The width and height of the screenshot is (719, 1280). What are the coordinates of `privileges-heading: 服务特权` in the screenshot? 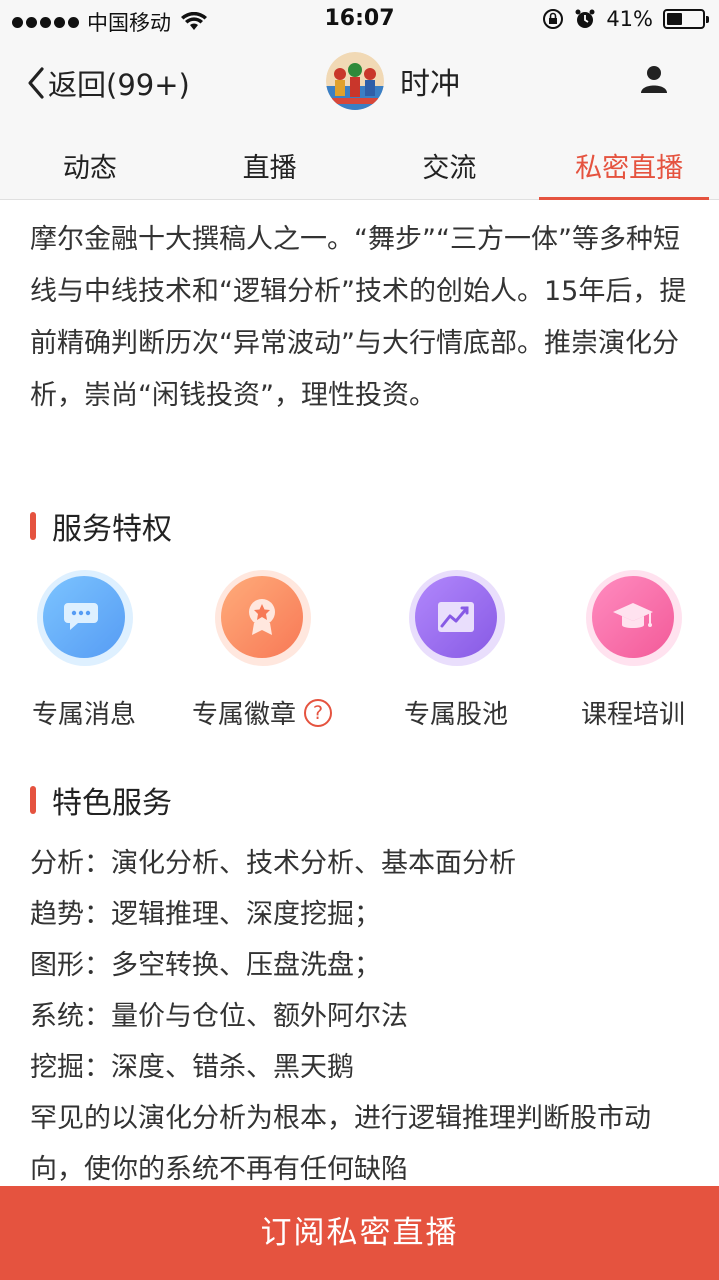 It's located at (101, 526).